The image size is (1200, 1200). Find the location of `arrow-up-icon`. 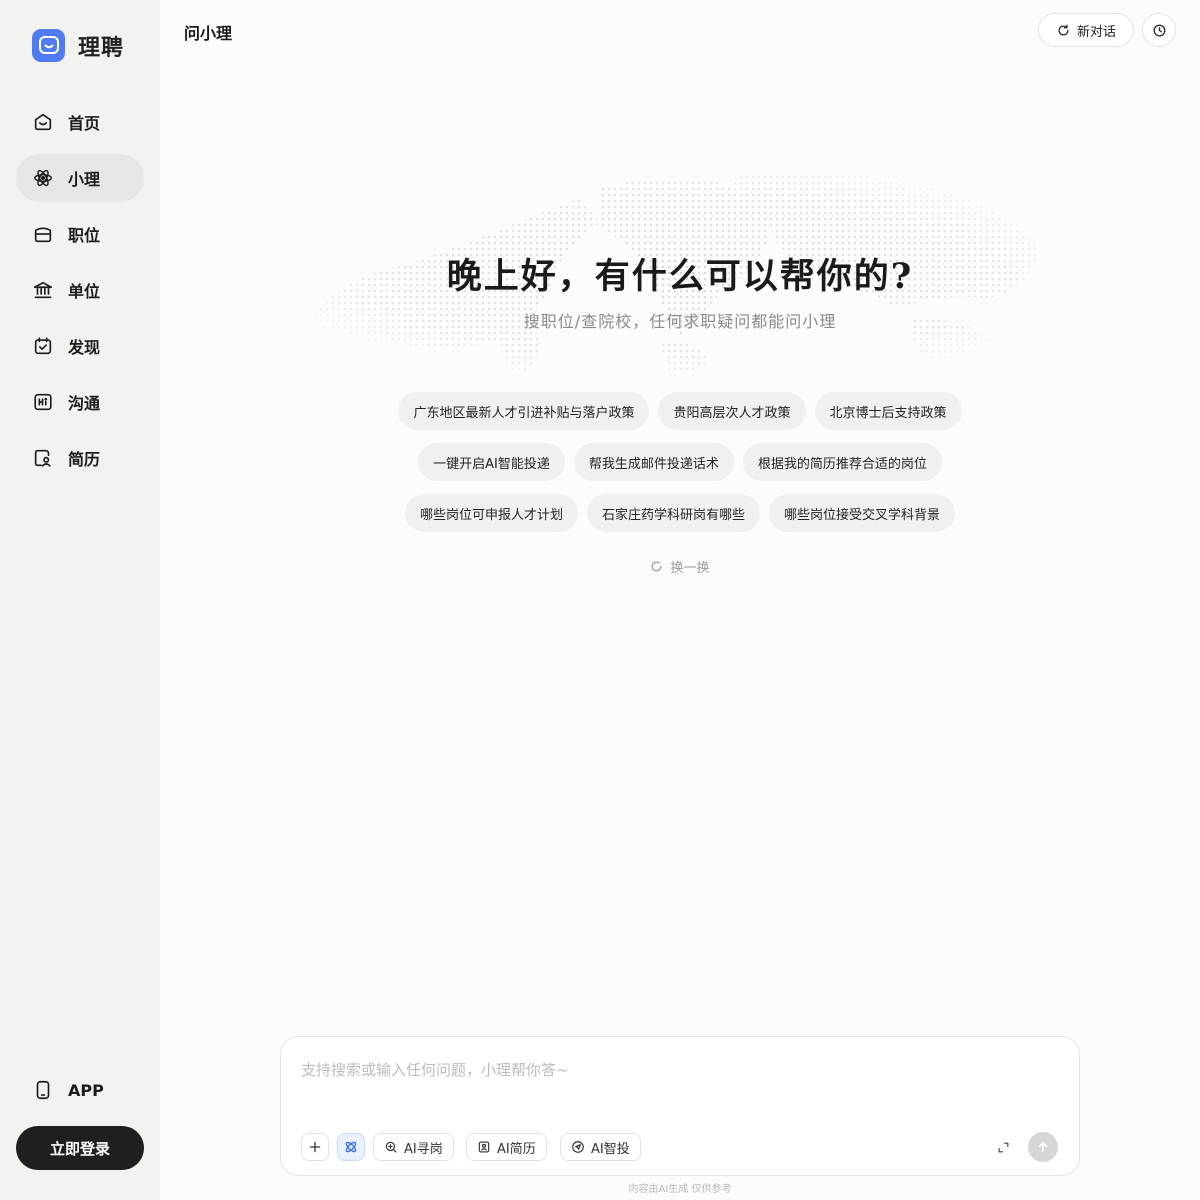

arrow-up-icon is located at coordinates (1043, 1147).